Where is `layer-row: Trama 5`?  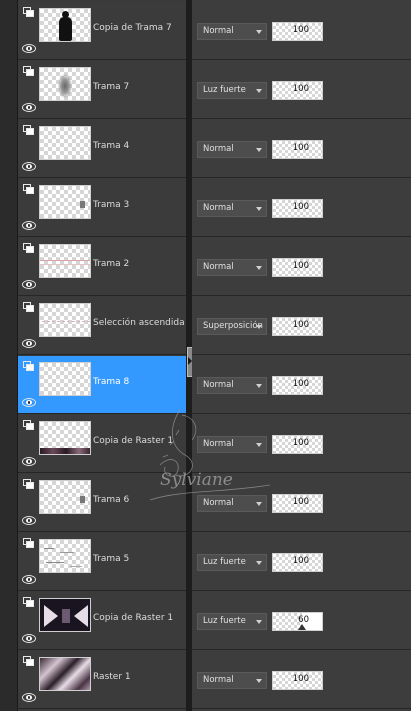 layer-row: Trama 5 is located at coordinates (102, 562).